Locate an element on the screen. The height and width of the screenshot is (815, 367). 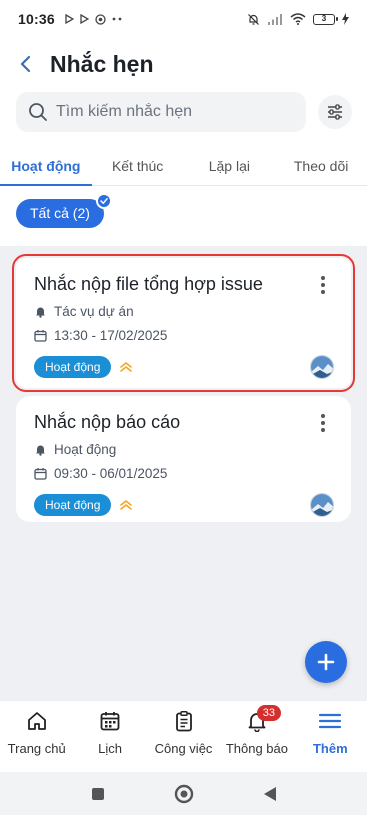
reminder-datetime-row: 09:30 - 06/01/2025 is located at coordinates (183, 473).